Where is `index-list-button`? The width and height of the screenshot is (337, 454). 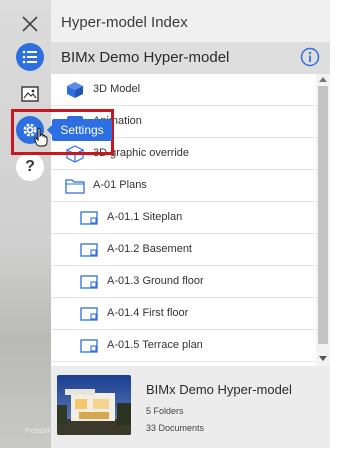
index-list-button is located at coordinates (30, 57).